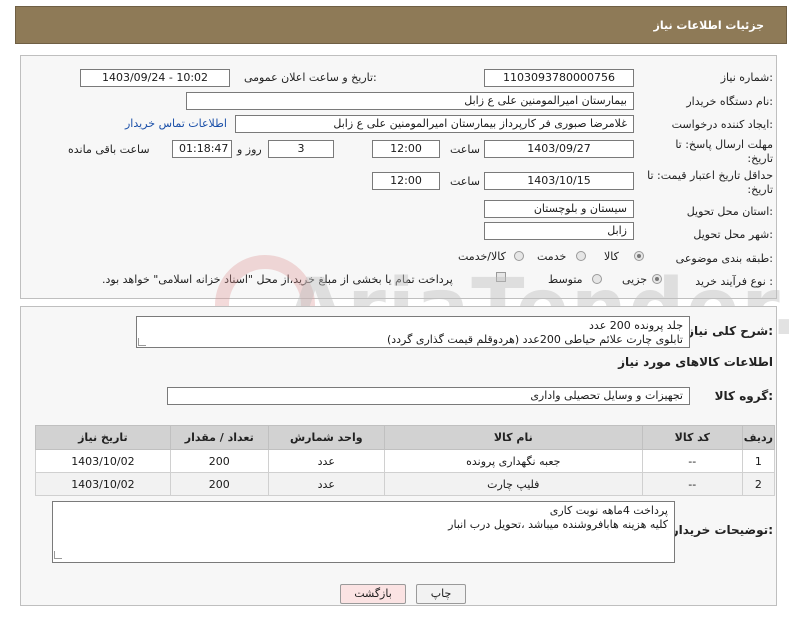 This screenshot has height=620, width=789. Describe the element at coordinates (58, 555) in the screenshot. I see `buyer-notes-resize-handle` at that location.